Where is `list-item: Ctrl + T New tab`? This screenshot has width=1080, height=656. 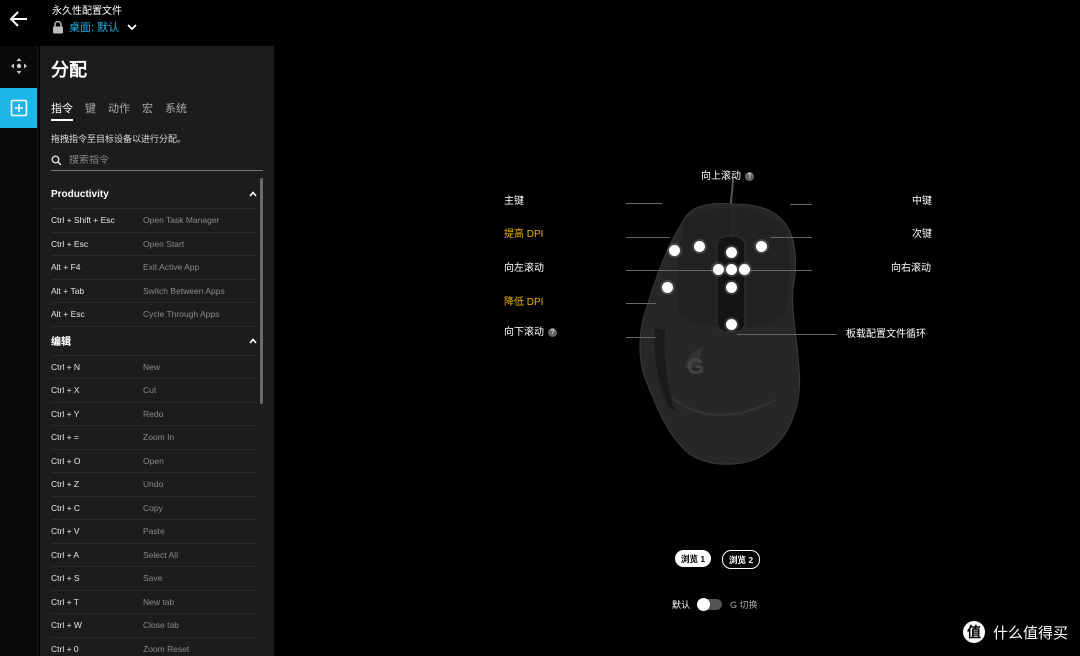
list-item: Ctrl + T New tab is located at coordinates (154, 602).